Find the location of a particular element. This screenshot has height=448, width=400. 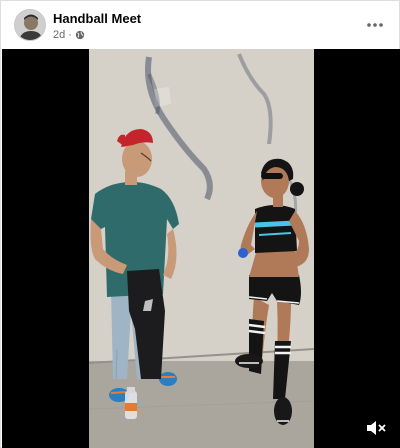

avatar is located at coordinates (30, 25).